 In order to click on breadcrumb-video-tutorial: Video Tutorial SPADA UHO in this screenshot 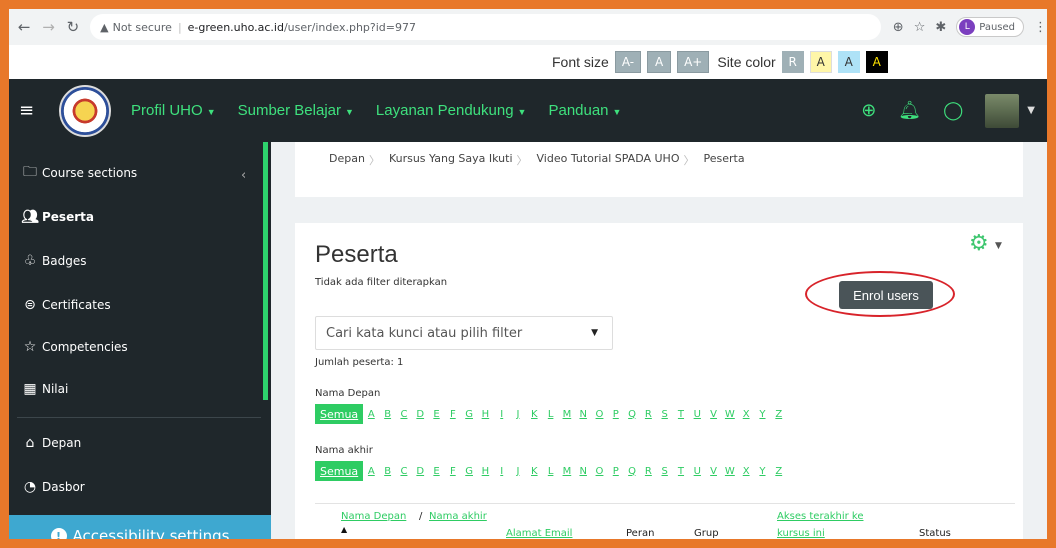, I will do `click(604, 160)`.